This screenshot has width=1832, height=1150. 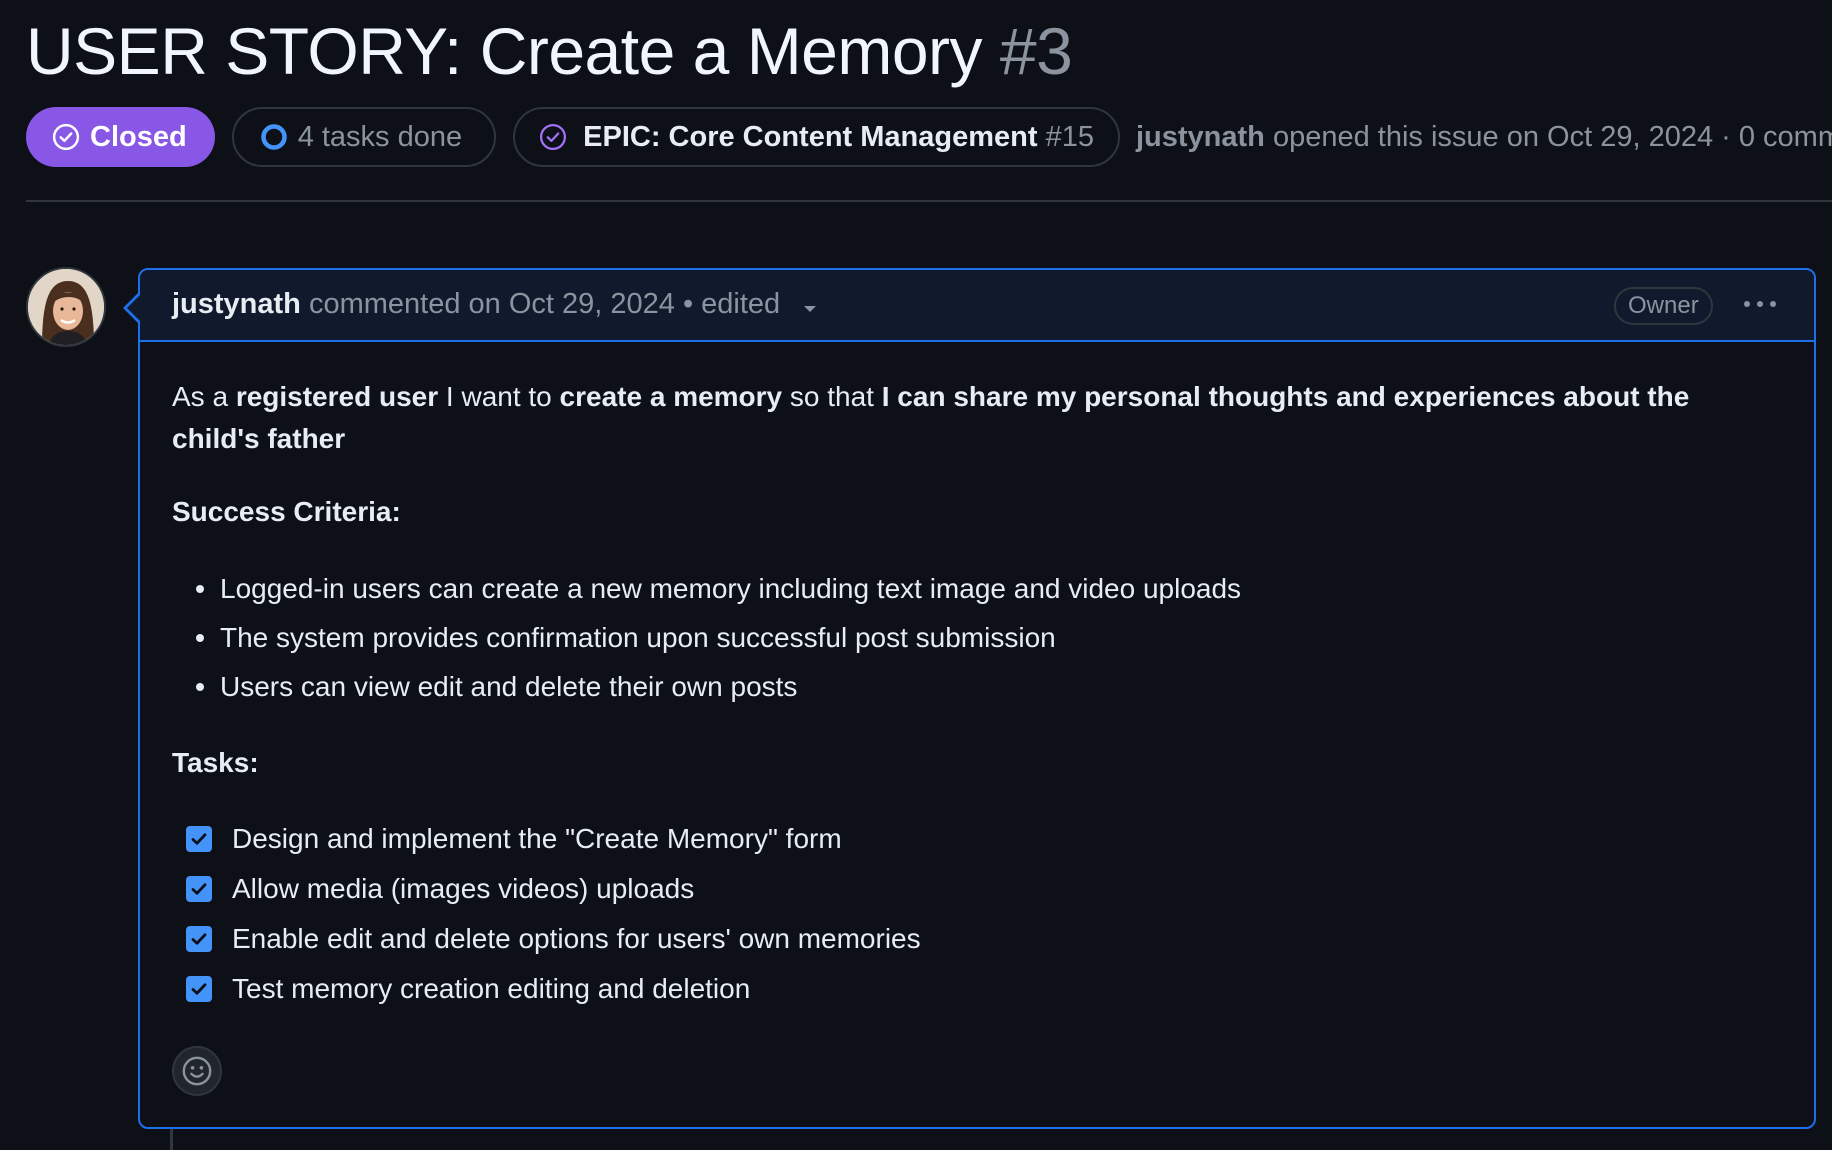 I want to click on parent-epic-link: EPIC: Core Content Management #15, so click(x=816, y=137).